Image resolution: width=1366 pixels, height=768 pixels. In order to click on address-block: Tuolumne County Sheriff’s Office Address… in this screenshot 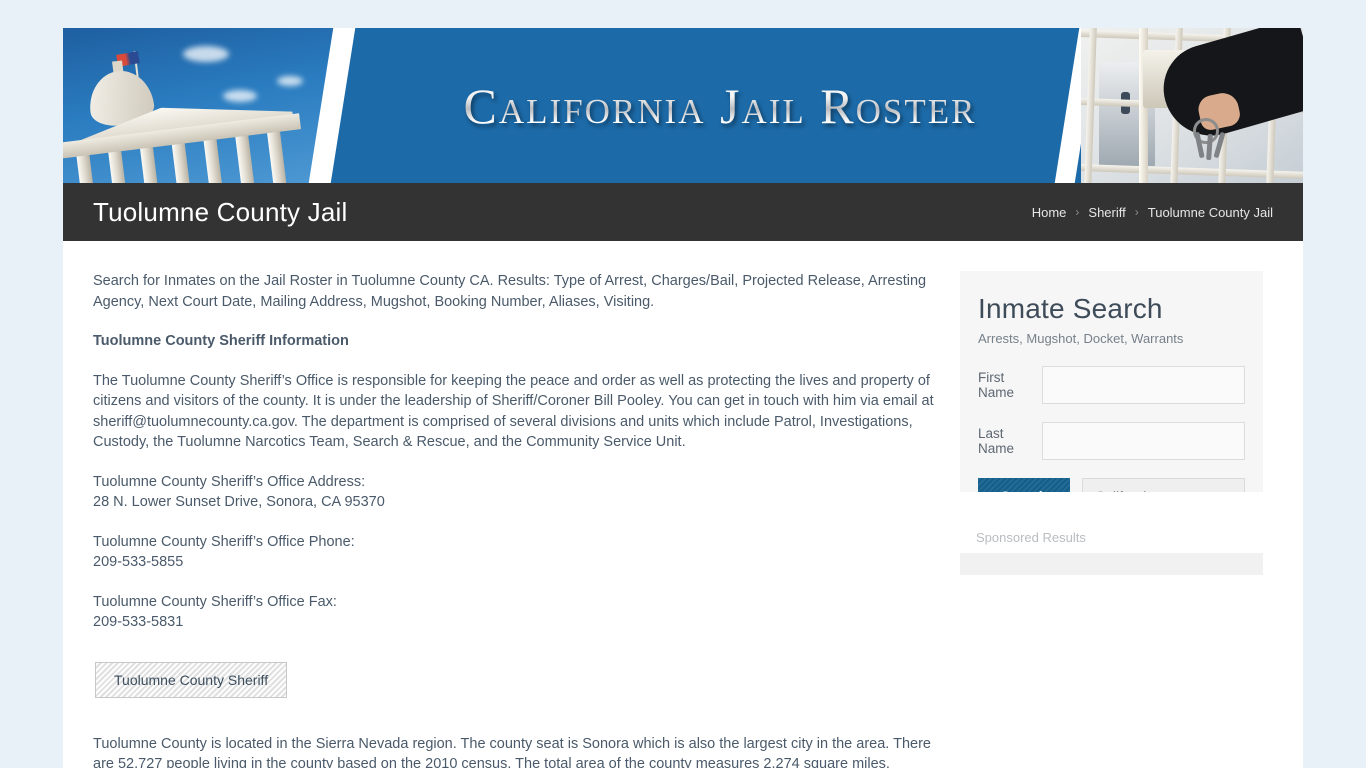, I will do `click(515, 492)`.